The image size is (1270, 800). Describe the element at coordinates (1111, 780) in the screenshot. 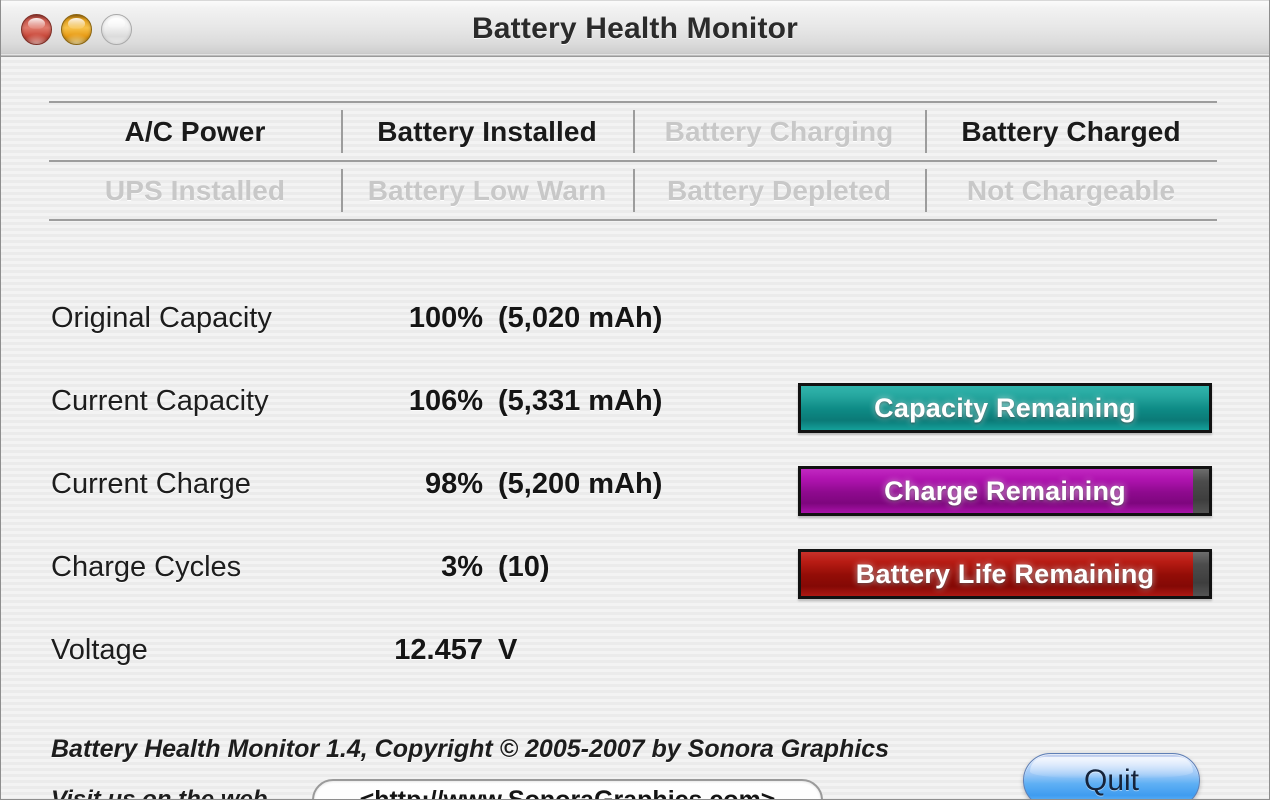

I see `quit-button-label: Quit` at that location.